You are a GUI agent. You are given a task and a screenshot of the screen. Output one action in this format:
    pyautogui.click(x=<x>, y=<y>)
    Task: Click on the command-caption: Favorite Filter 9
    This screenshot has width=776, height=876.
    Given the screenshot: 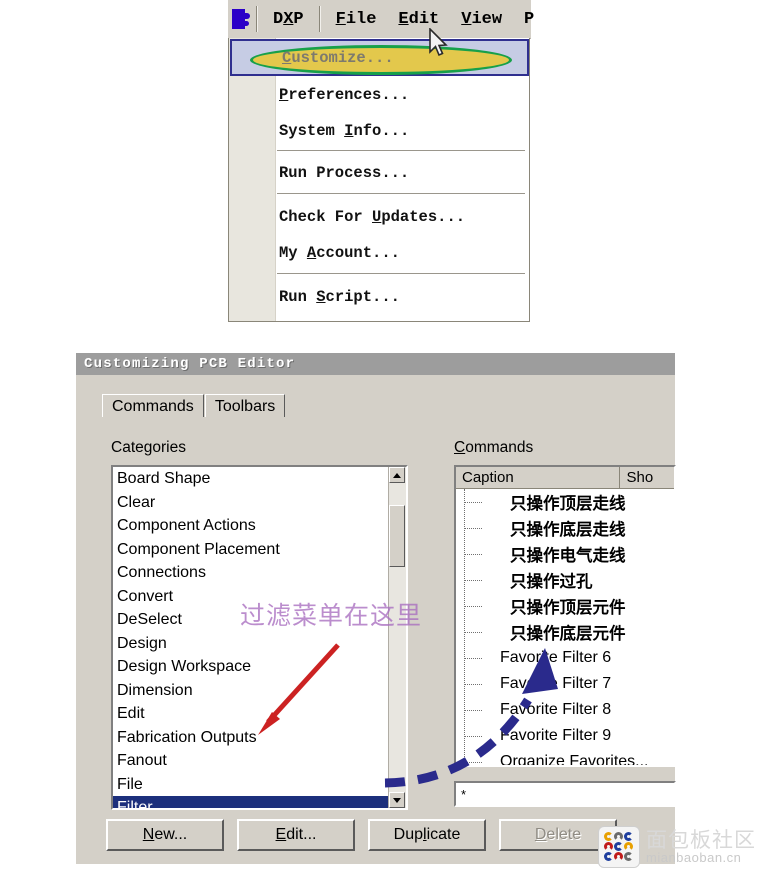 What is the action you would take?
    pyautogui.click(x=556, y=735)
    